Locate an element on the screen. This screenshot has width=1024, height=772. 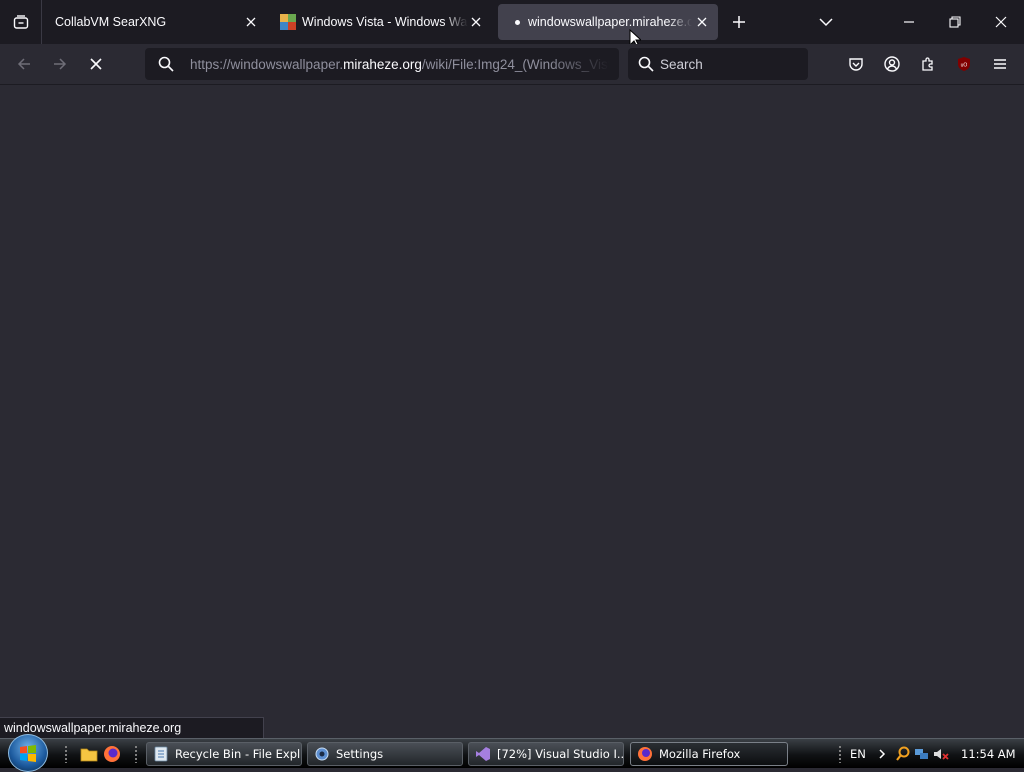
taskbar-button-label: Settings is located at coordinates (360, 754).